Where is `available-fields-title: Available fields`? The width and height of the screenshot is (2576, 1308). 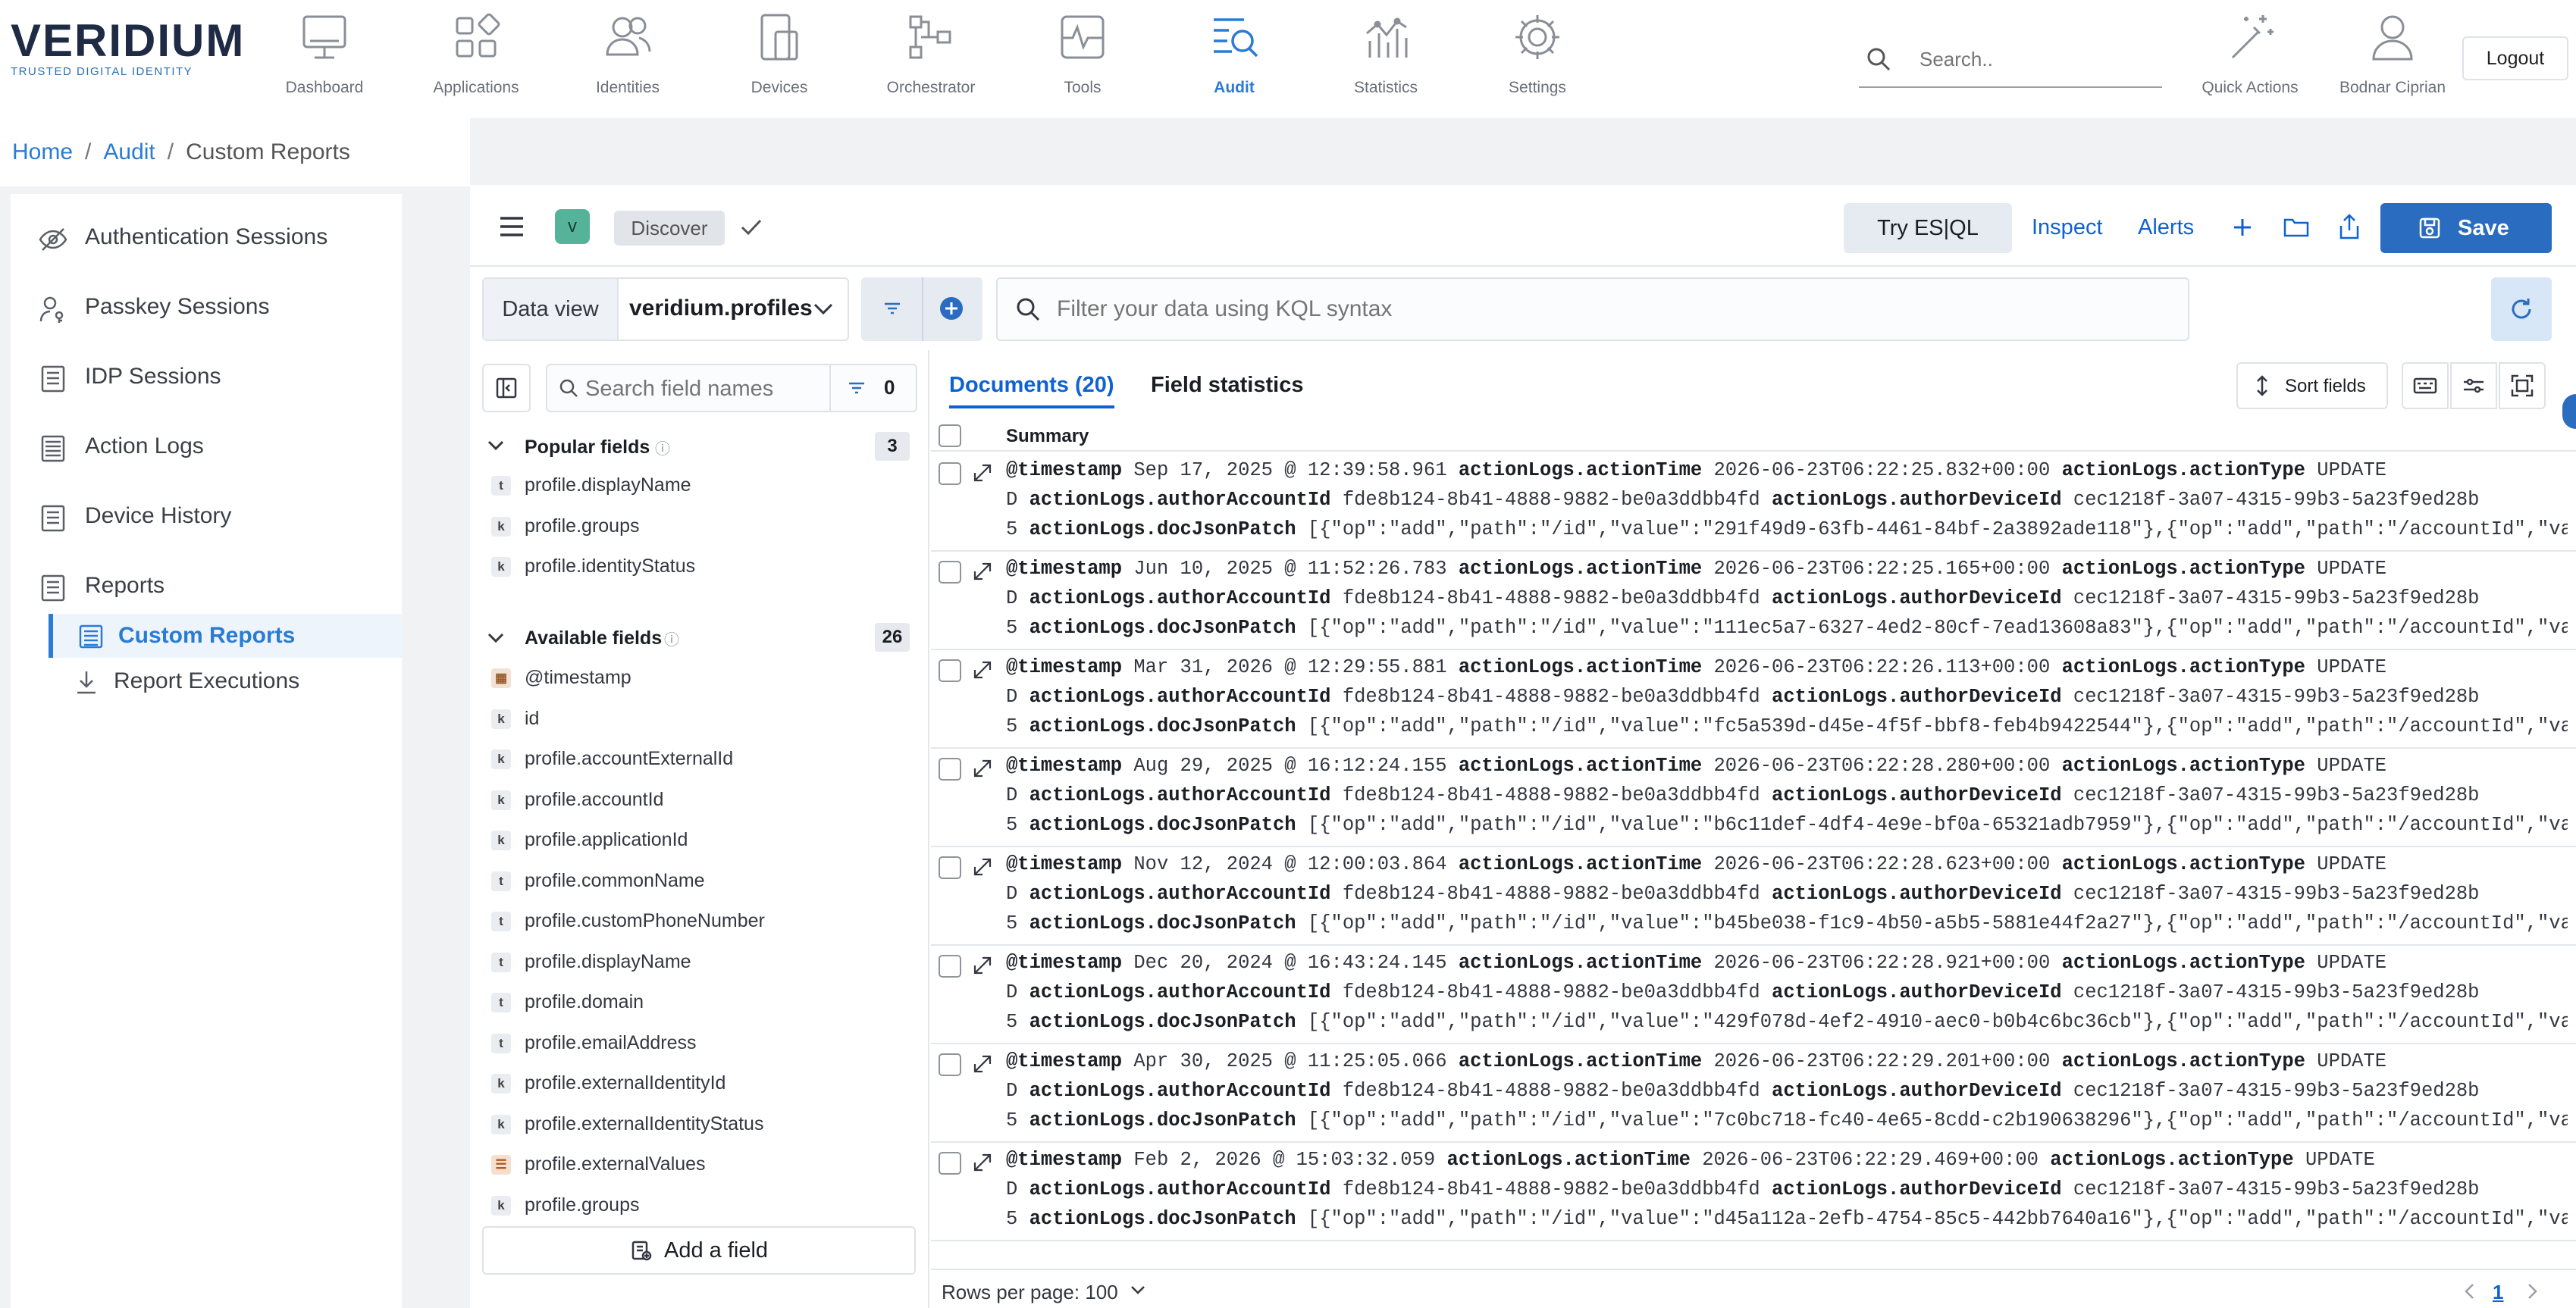 available-fields-title: Available fields is located at coordinates (593, 638).